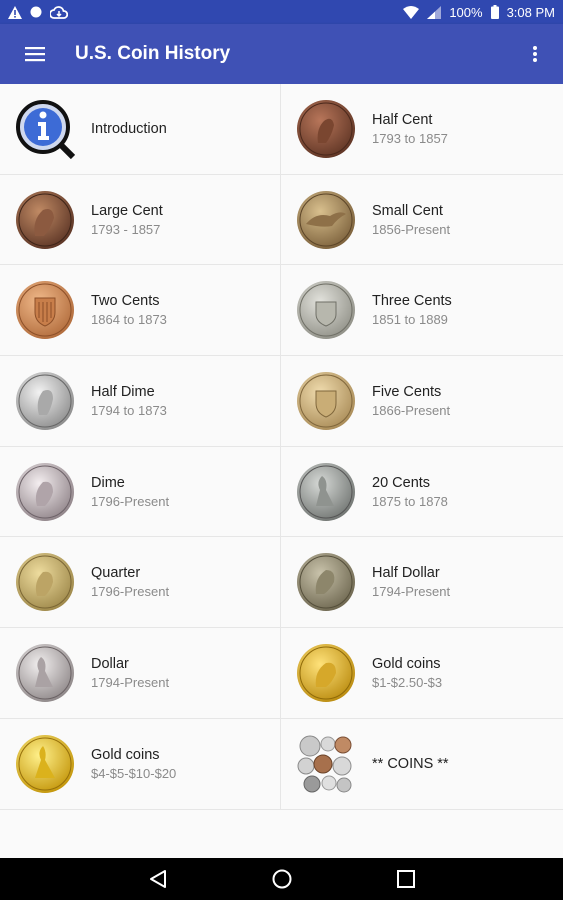 This screenshot has width=563, height=900. Describe the element at coordinates (422, 583) in the screenshot. I see `list-item-half-dollar: Half Dollar 1794-Present` at that location.